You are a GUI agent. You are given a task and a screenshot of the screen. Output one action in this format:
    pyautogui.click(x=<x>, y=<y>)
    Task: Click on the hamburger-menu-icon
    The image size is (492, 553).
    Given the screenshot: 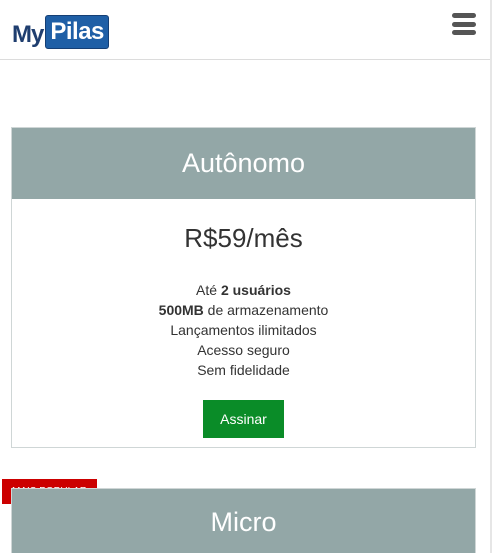 What is the action you would take?
    pyautogui.click(x=464, y=24)
    